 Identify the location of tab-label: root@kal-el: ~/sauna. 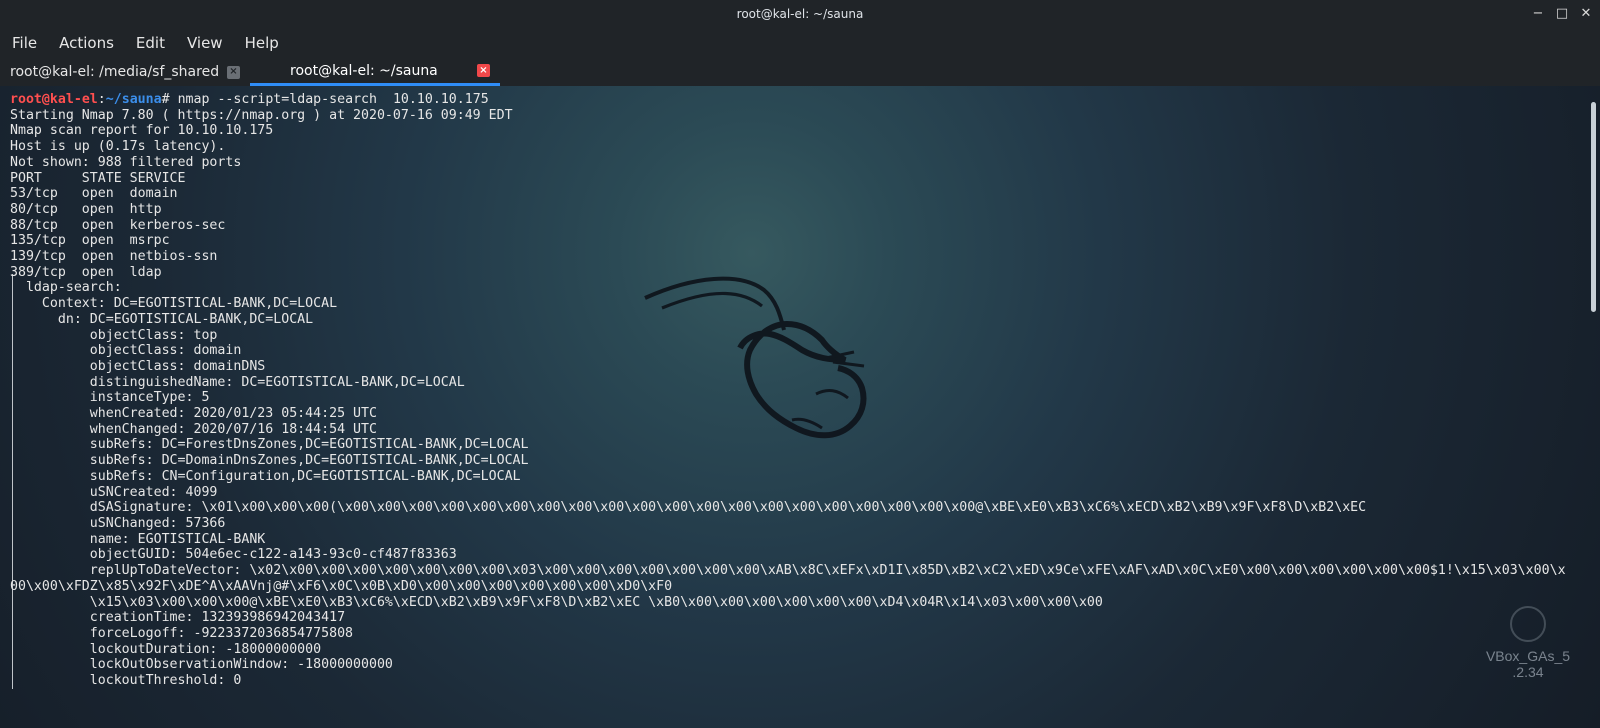
(364, 70).